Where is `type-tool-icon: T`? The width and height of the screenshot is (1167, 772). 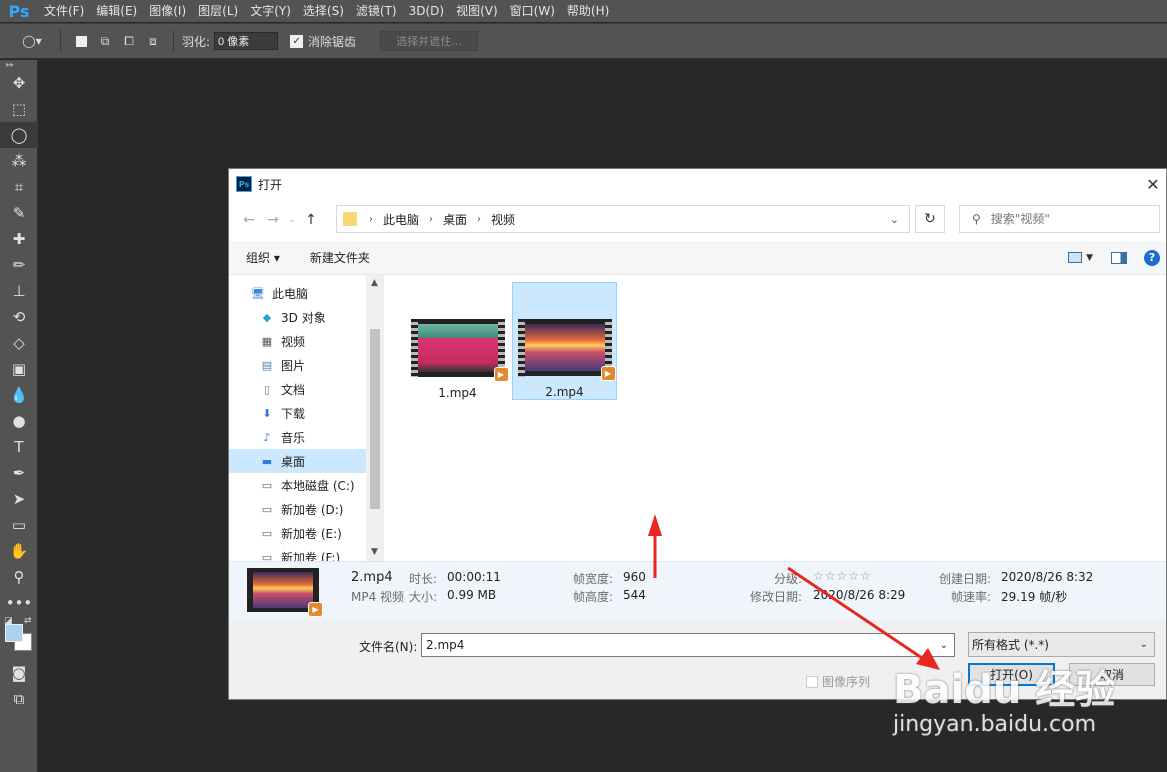 type-tool-icon: T is located at coordinates (19, 447).